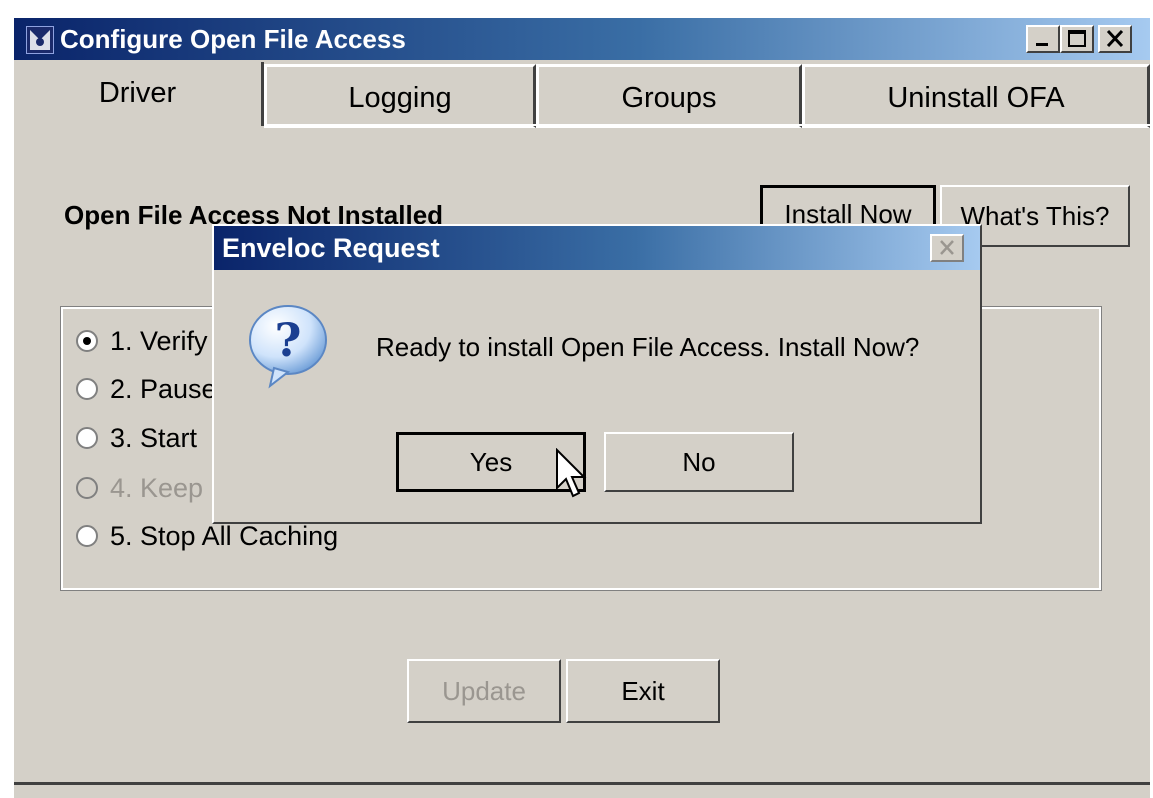 This screenshot has width=1153, height=798. What do you see at coordinates (582, 783) in the screenshot?
I see `window-bottom-edge` at bounding box center [582, 783].